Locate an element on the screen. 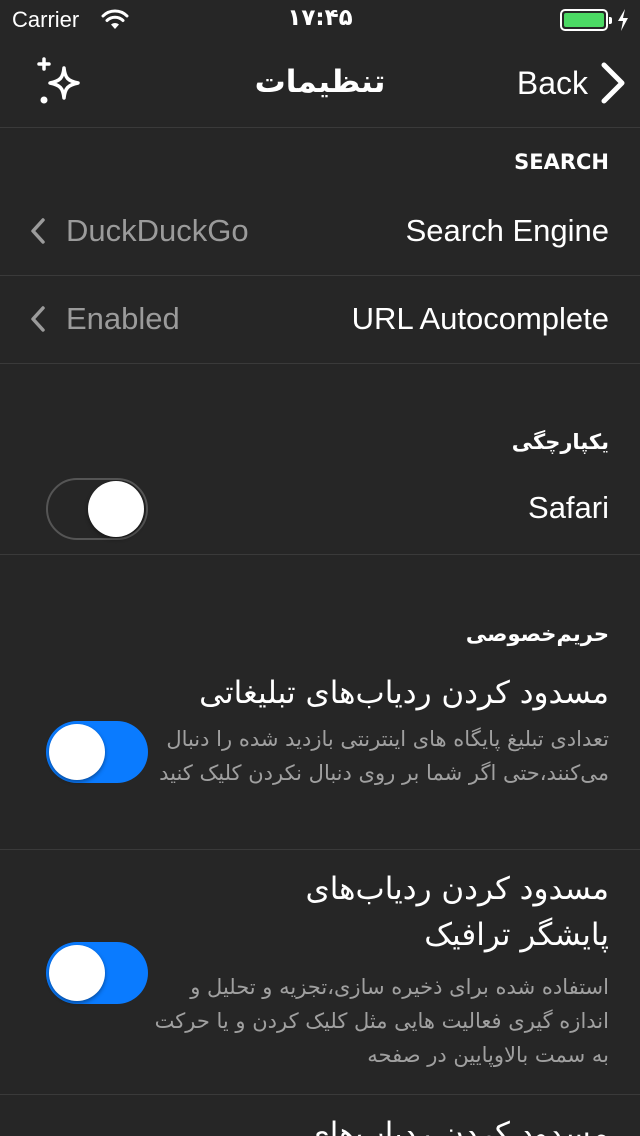 This screenshot has height=1136, width=640. integration-section-header: یکپارچگی is located at coordinates (560, 442).